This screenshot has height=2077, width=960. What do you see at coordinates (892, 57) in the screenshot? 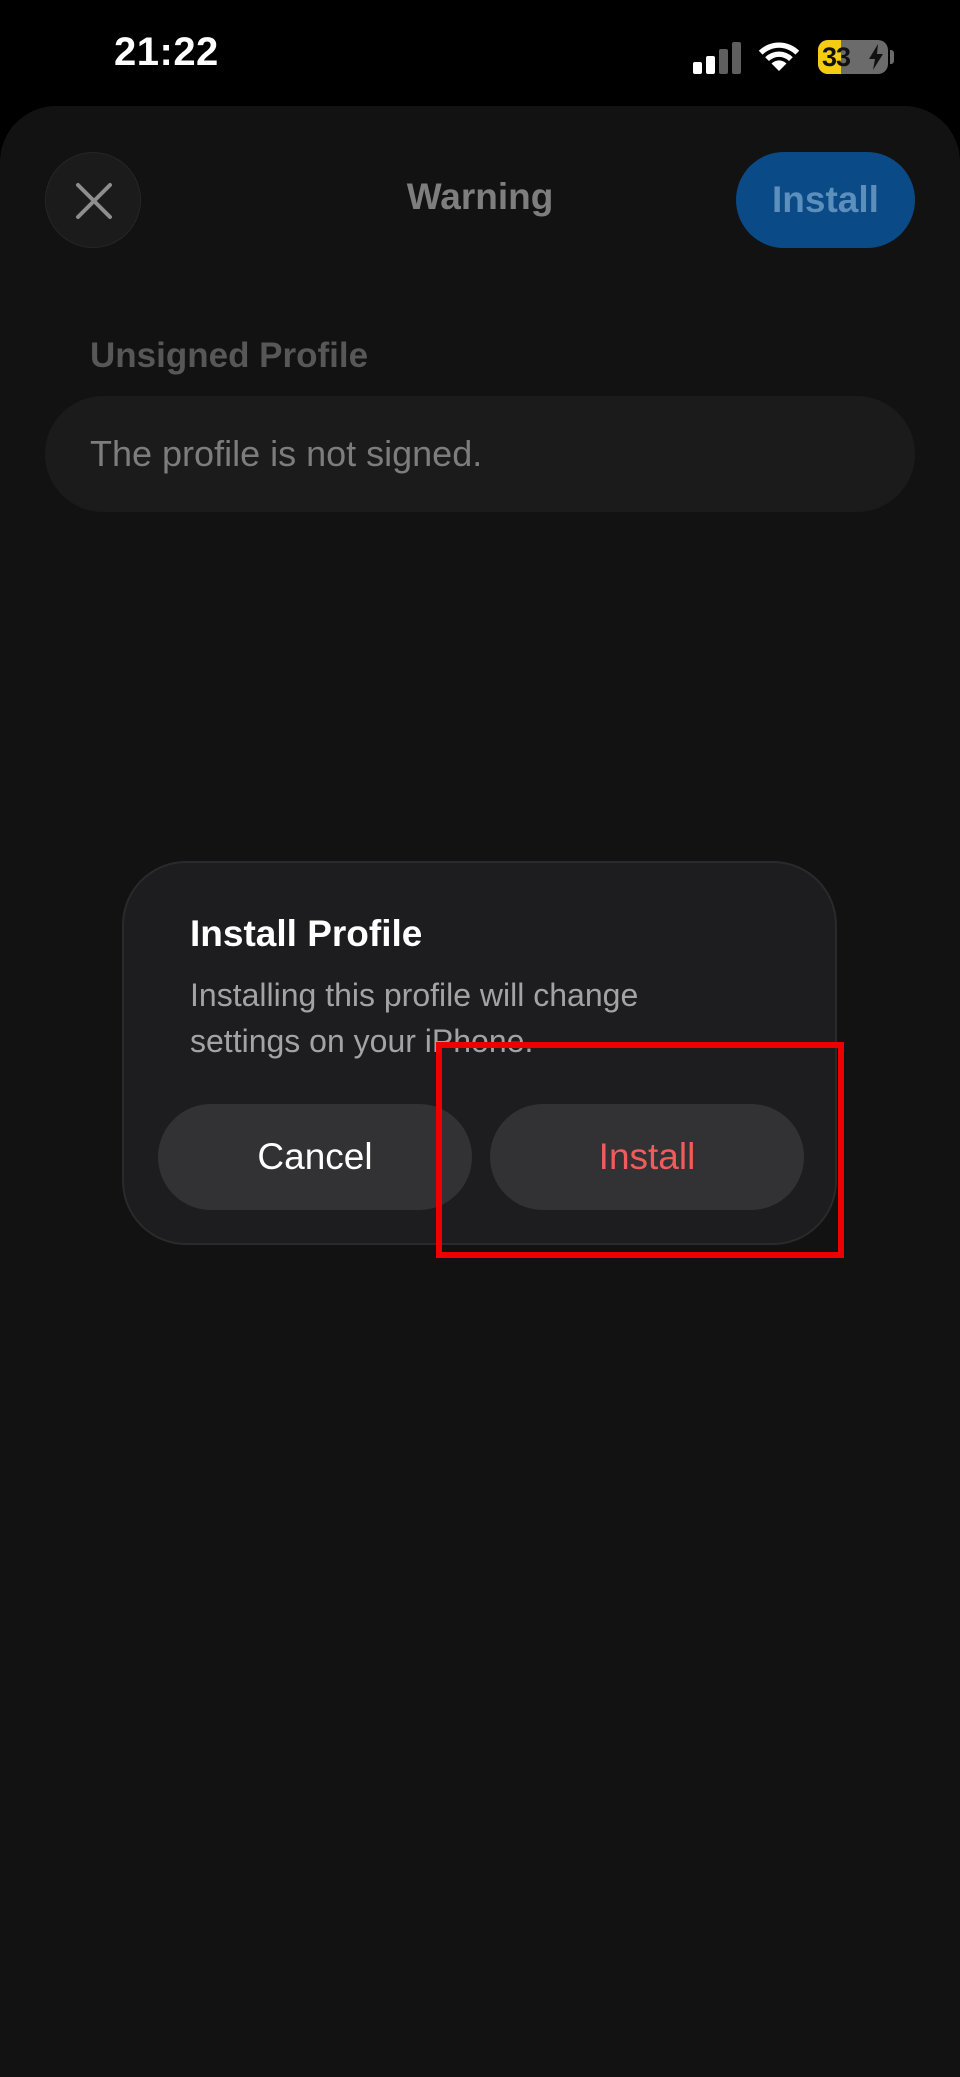
I see `battery-cap` at bounding box center [892, 57].